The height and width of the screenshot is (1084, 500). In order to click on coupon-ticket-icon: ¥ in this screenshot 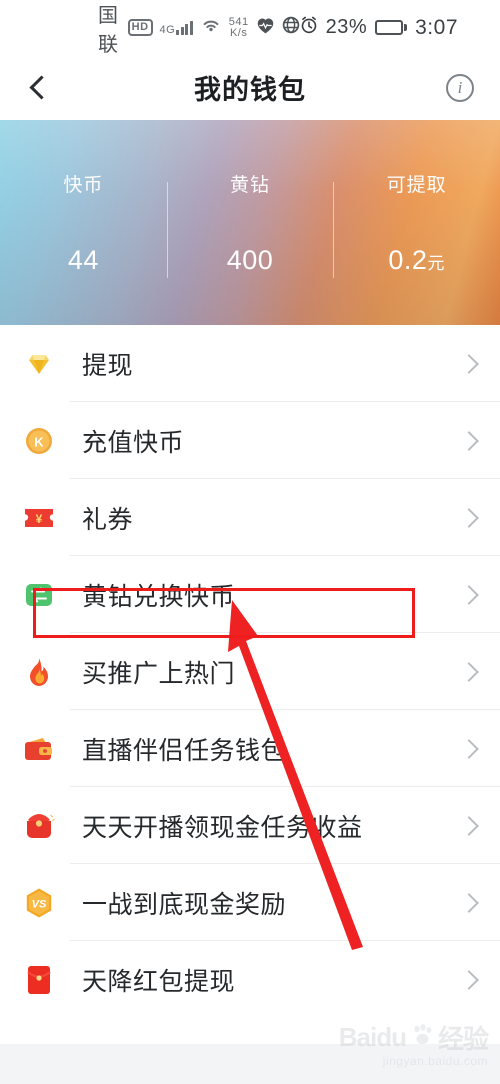, I will do `click(39, 518)`.